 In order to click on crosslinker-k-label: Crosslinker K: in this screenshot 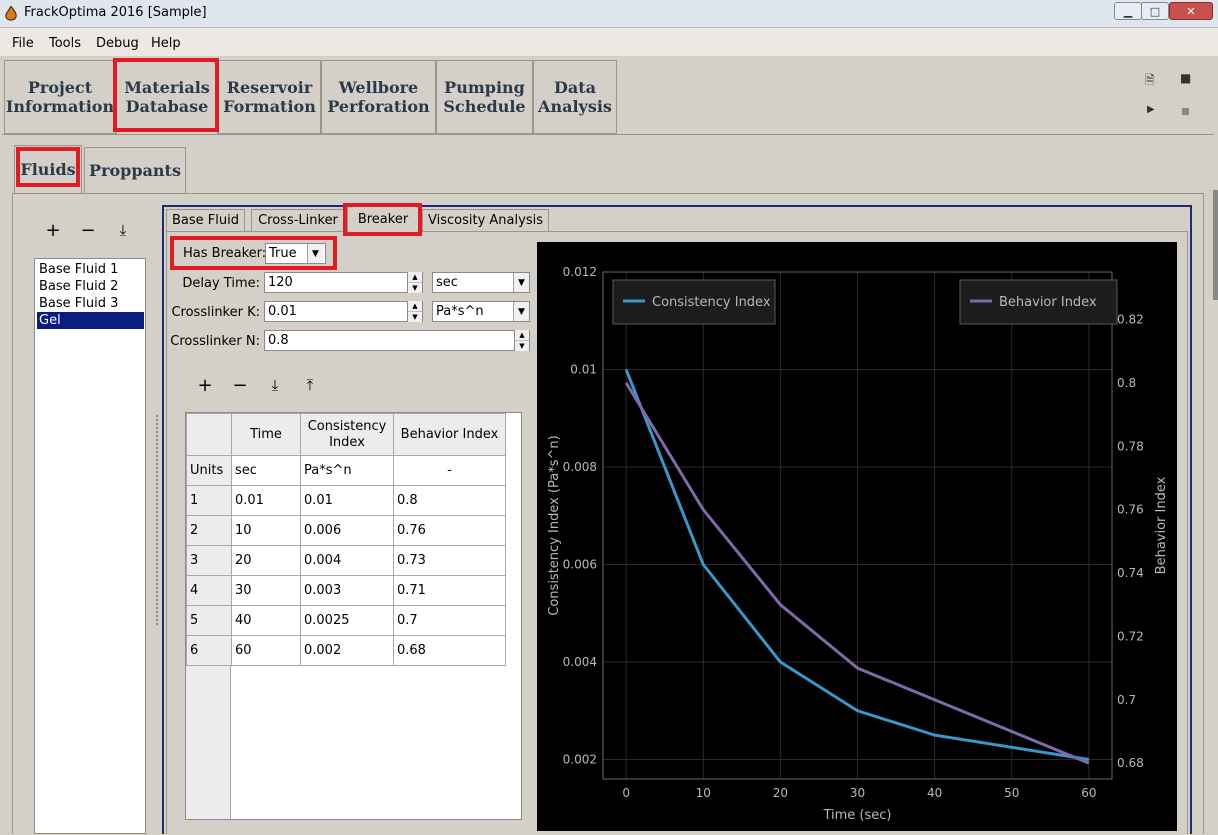, I will do `click(215, 312)`.